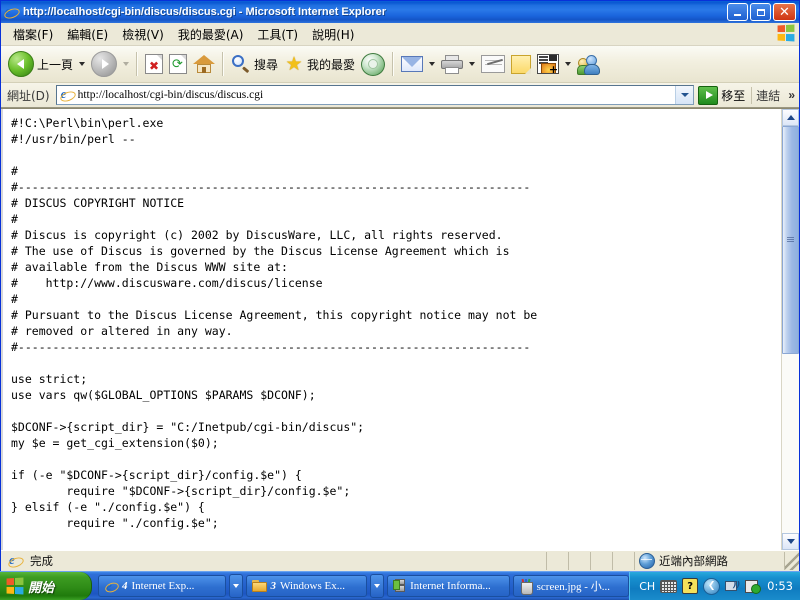 This screenshot has height=600, width=800. I want to click on menu-file: 檔案(F), so click(33, 34).